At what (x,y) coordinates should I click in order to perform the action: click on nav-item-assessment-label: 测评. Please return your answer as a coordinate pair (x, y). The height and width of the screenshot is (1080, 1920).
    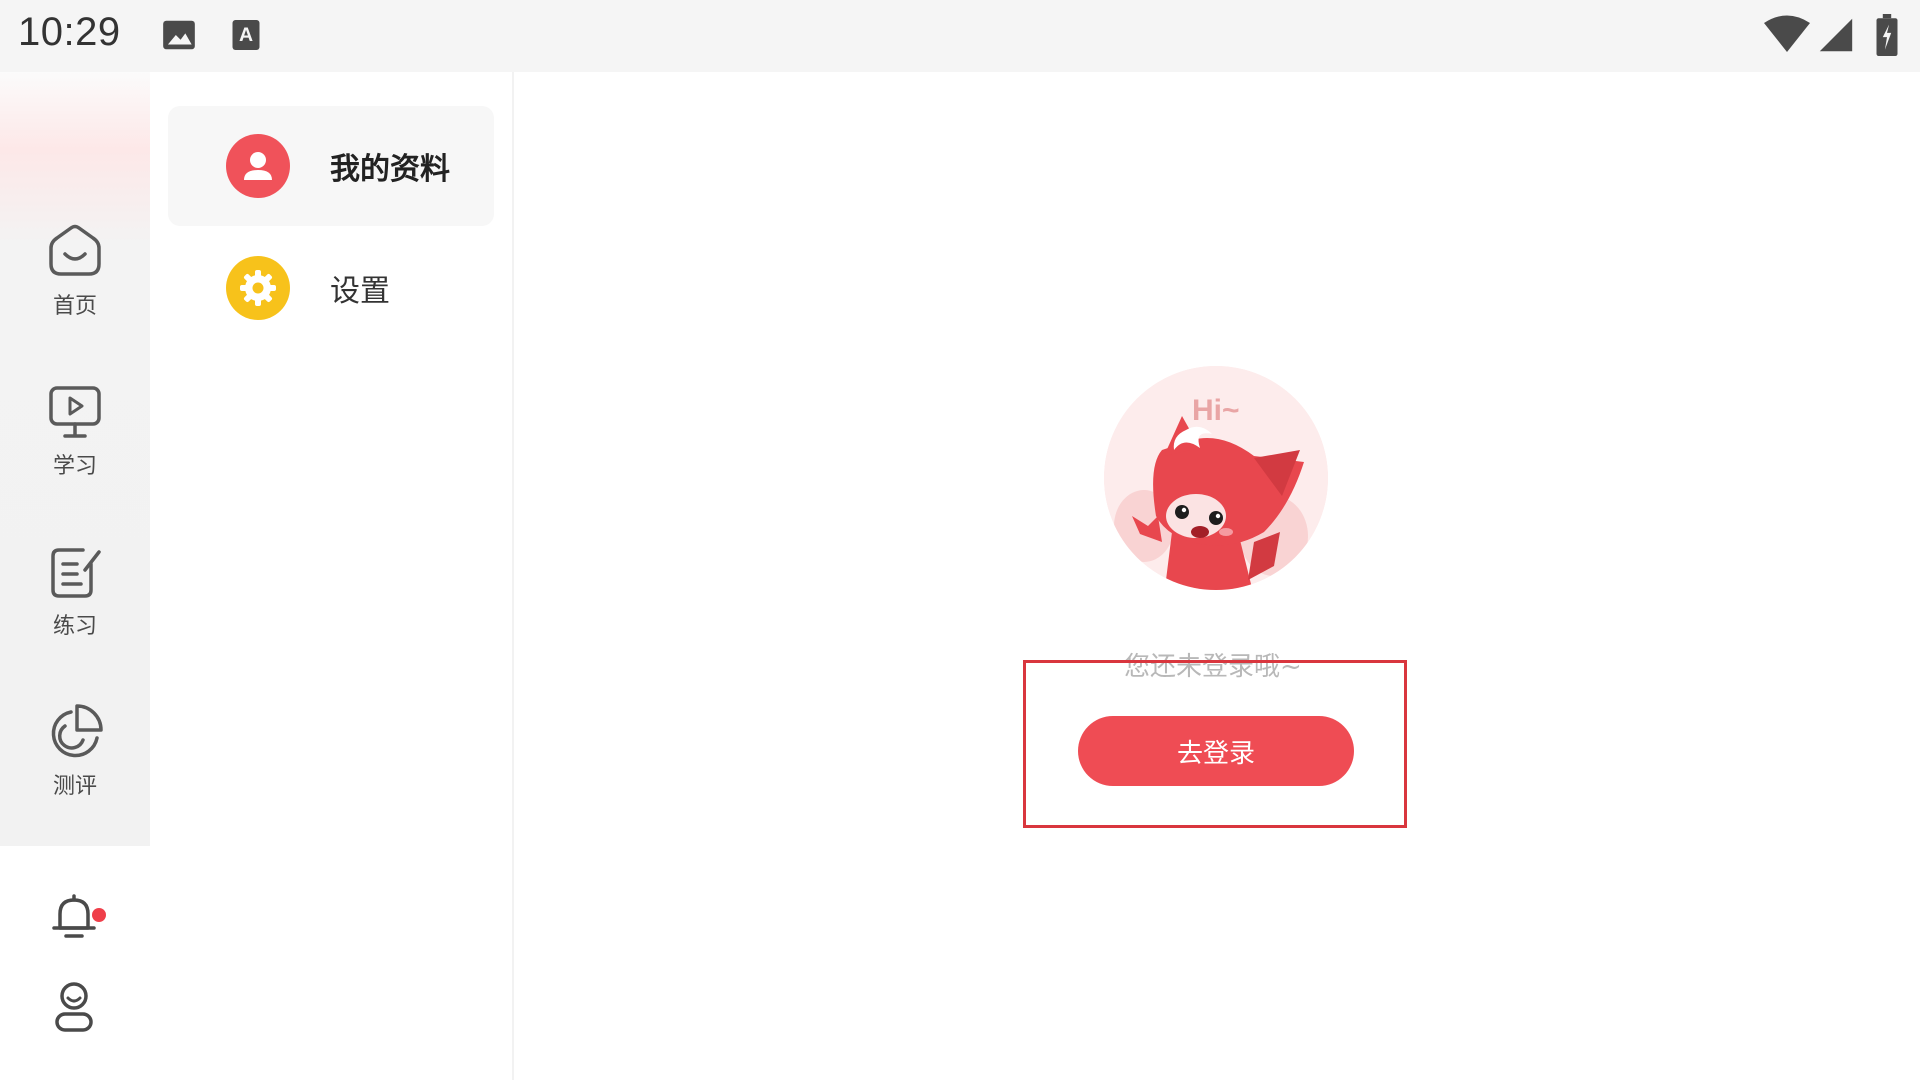
    Looking at the image, I should click on (74, 786).